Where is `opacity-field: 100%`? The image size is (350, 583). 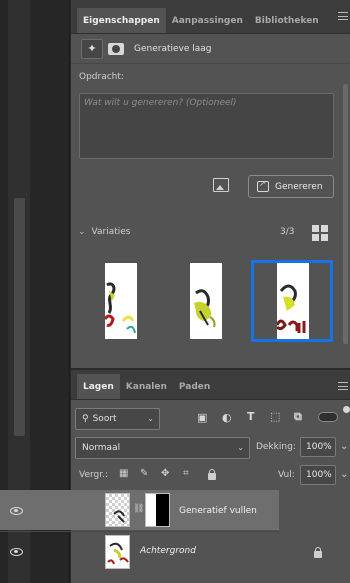
opacity-field: 100% is located at coordinates (318, 447).